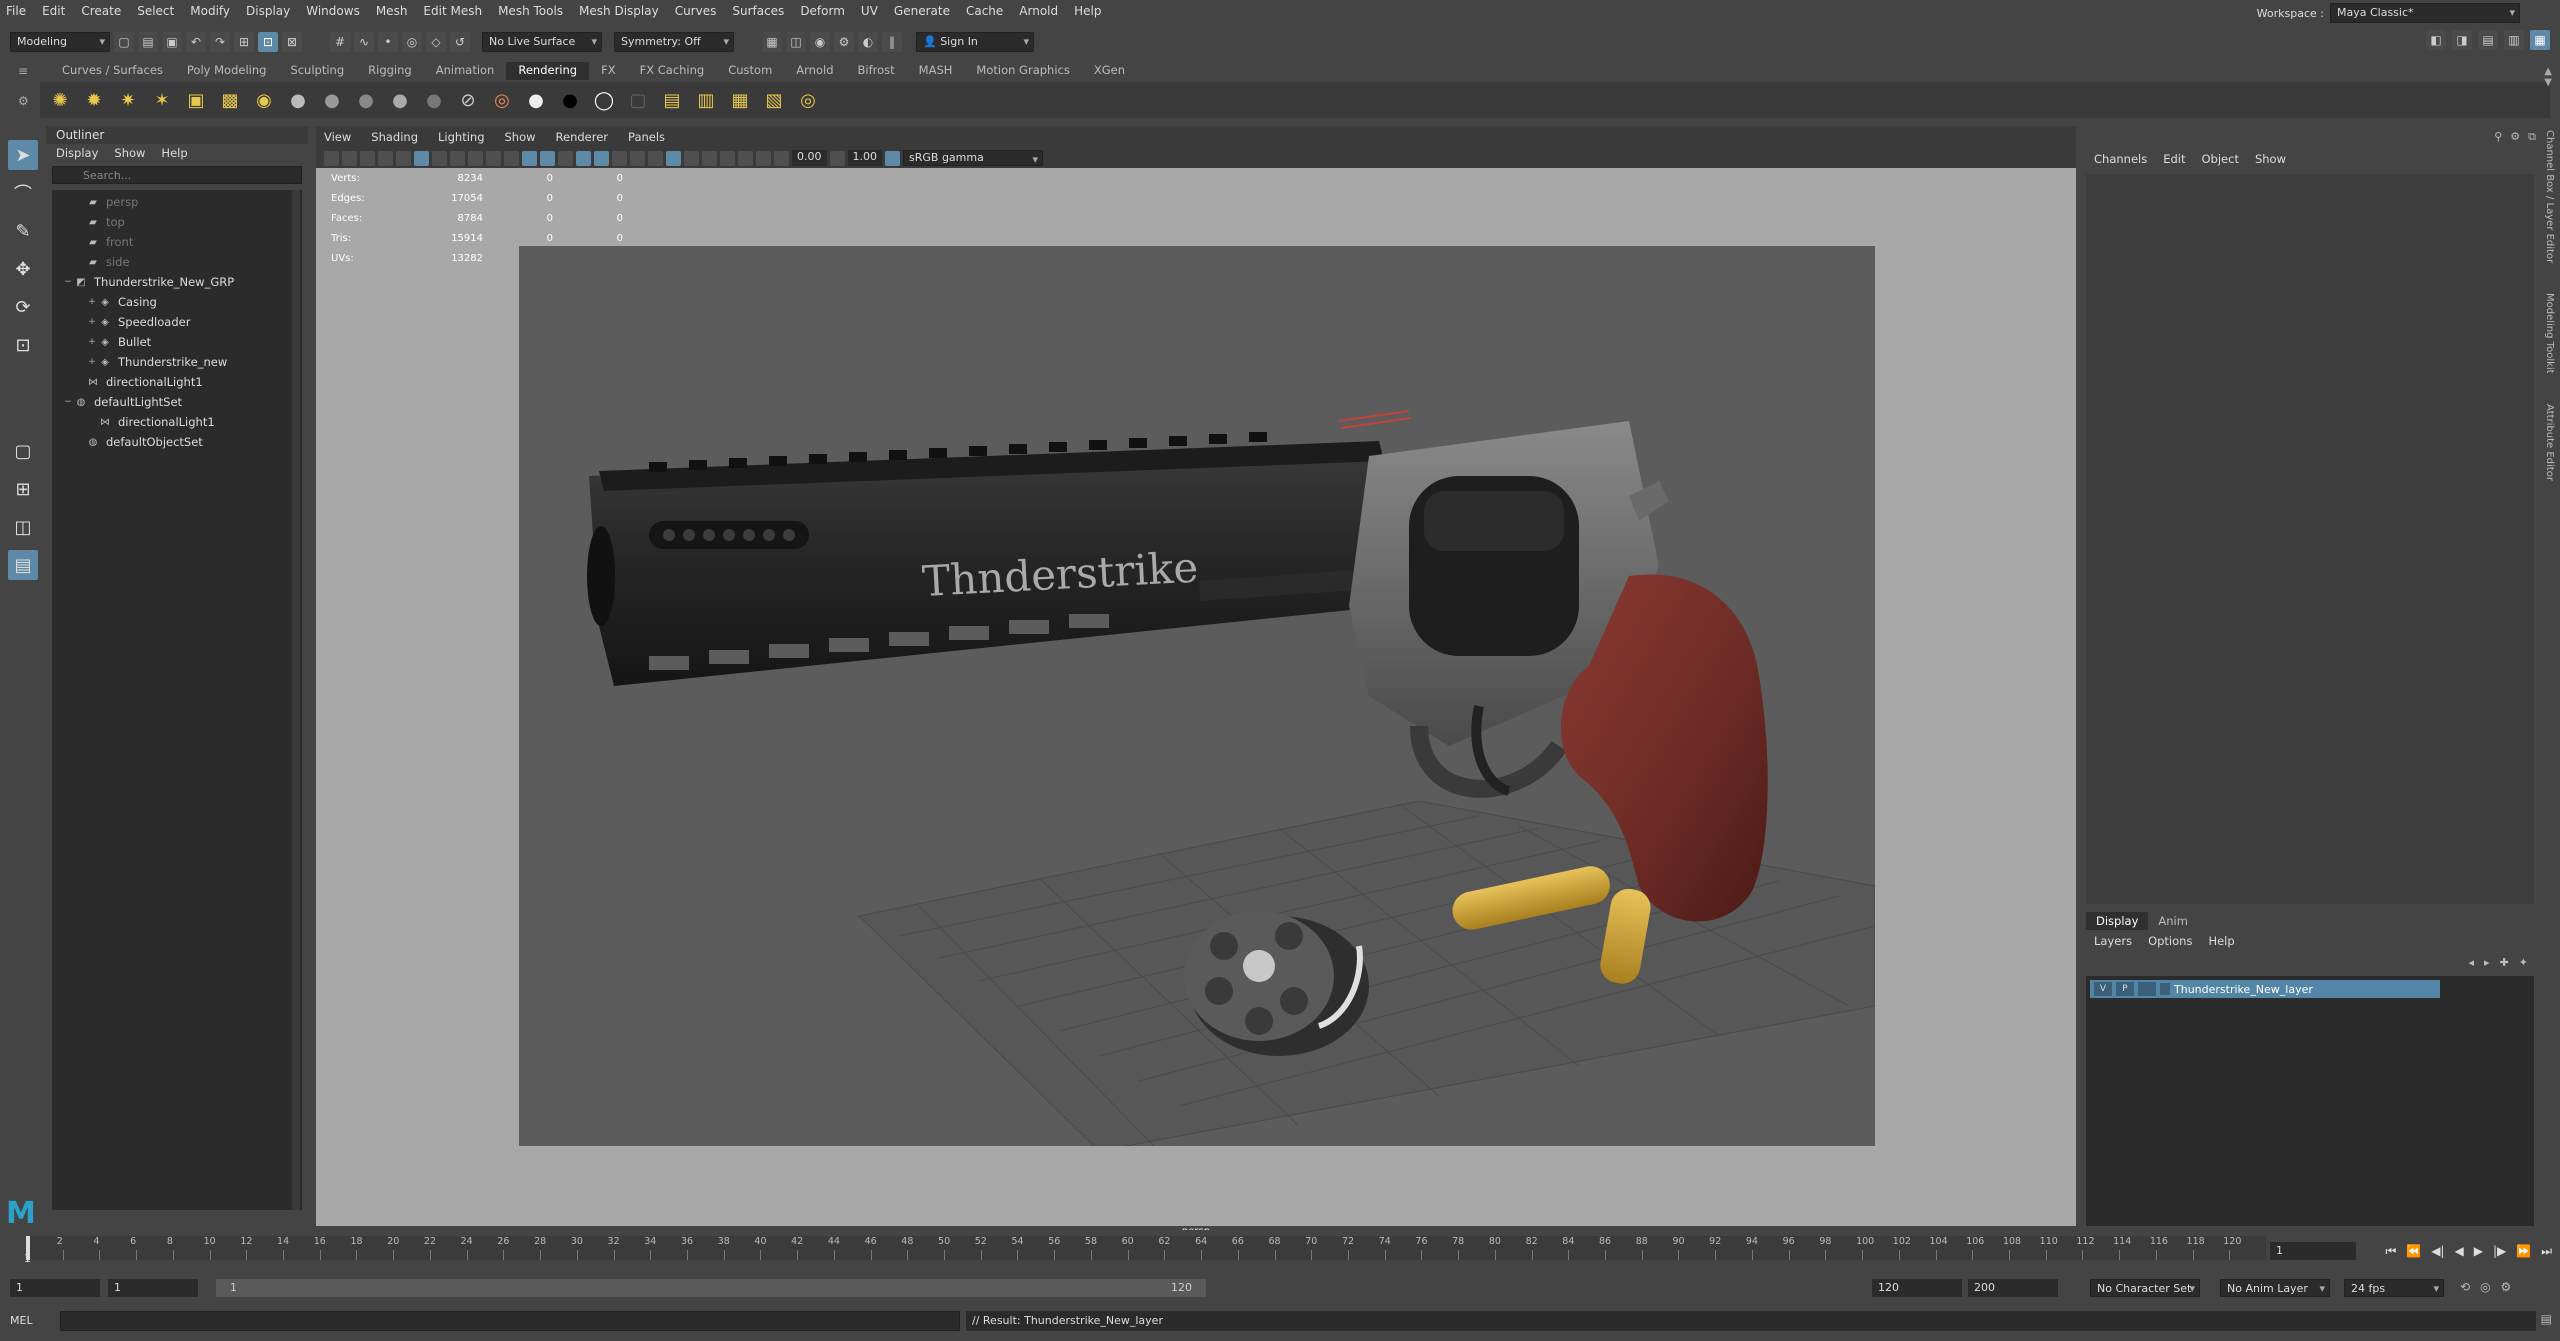 The height and width of the screenshot is (1341, 2560). Describe the element at coordinates (177, 322) in the screenshot. I see `outliner-item: + ◈ Speedloader` at that location.